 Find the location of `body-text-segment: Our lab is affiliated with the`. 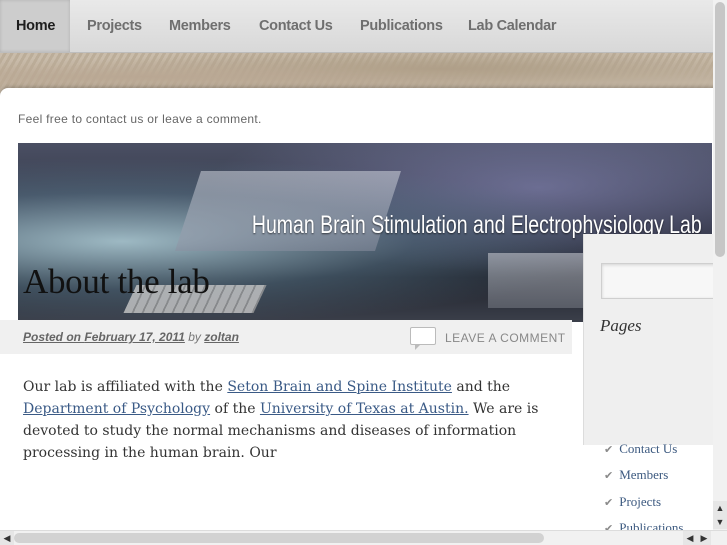

body-text-segment: Our lab is affiliated with the is located at coordinates (125, 387).